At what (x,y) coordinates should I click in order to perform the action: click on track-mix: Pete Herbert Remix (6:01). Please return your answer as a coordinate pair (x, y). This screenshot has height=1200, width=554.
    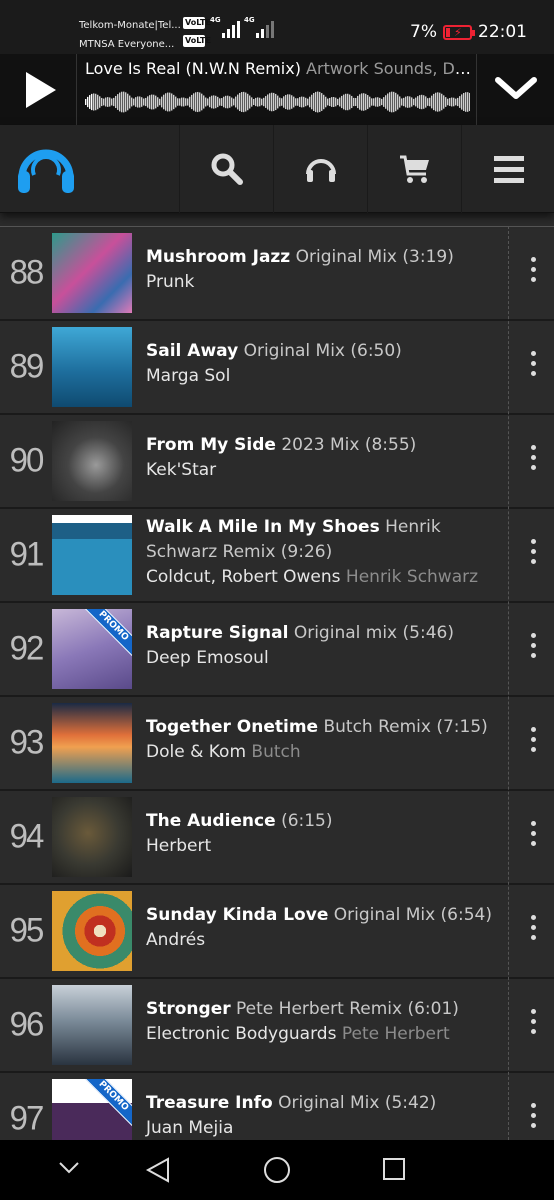
    Looking at the image, I should click on (347, 1009).